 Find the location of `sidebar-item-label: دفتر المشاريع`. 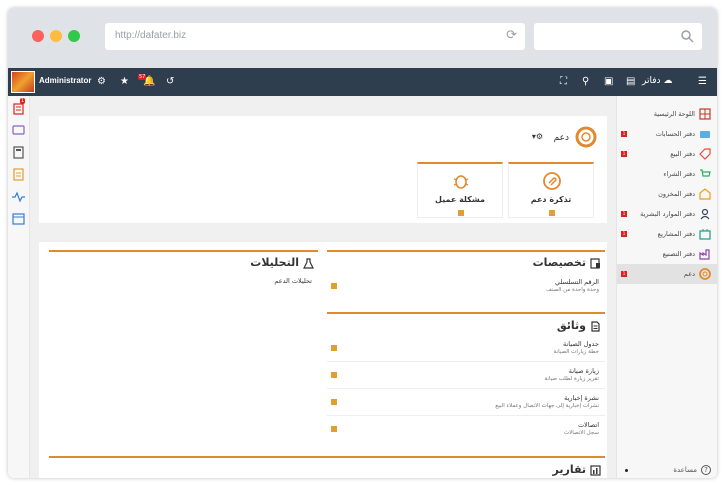

sidebar-item-label: دفتر المشاريع is located at coordinates (676, 234).